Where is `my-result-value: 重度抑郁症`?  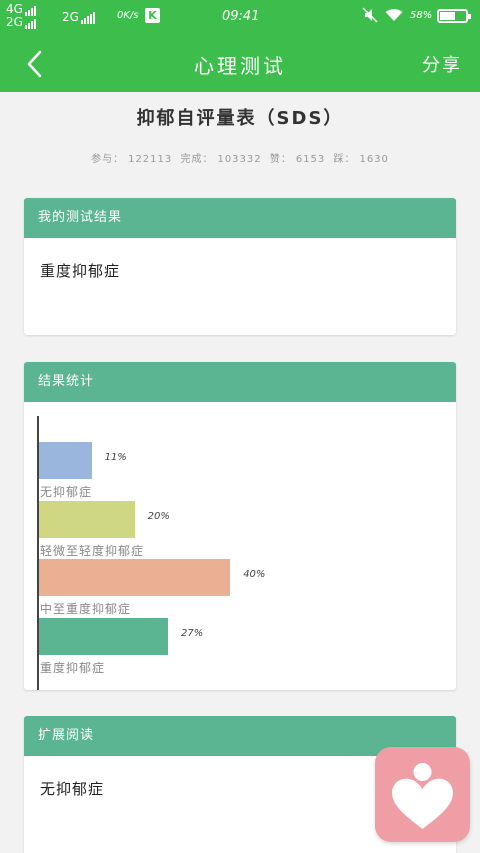
my-result-value: 重度抑郁症 is located at coordinates (80, 271).